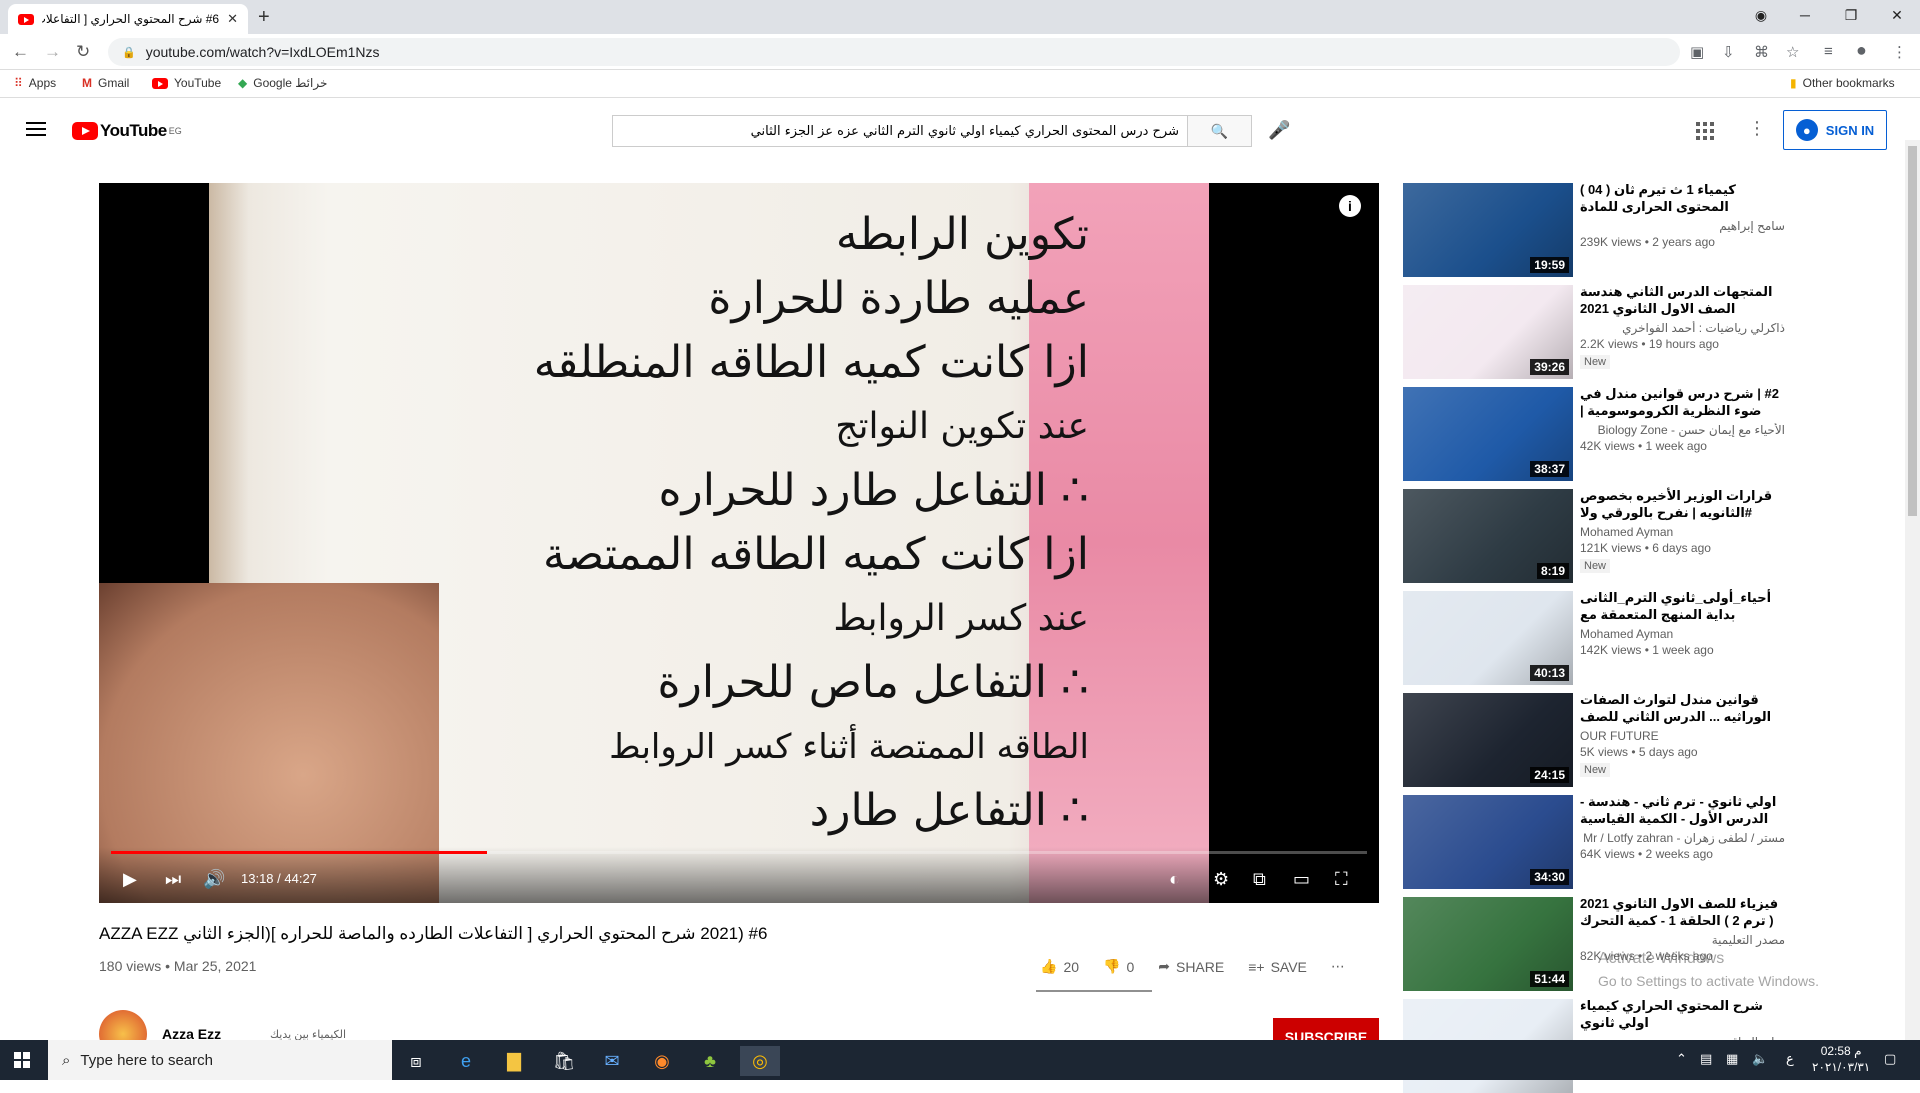  I want to click on recommendation-thumbnail: 40:13, so click(1488, 638).